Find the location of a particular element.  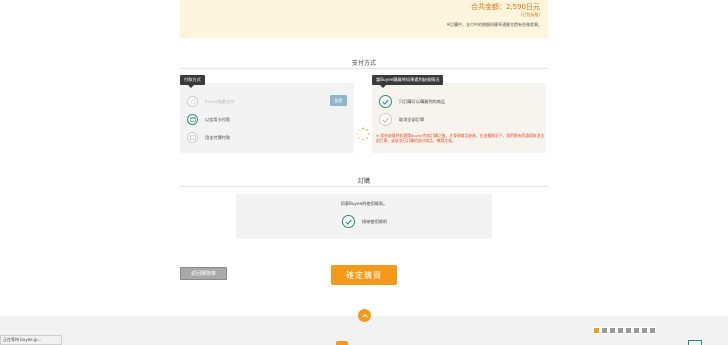

terms-agree-checkbox: 接納使用條約 is located at coordinates (364, 221).